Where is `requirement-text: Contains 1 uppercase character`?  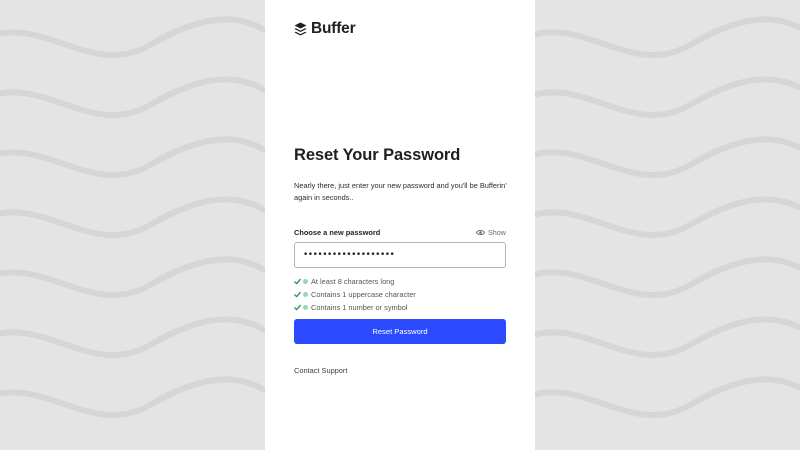 requirement-text: Contains 1 uppercase character is located at coordinates (363, 294).